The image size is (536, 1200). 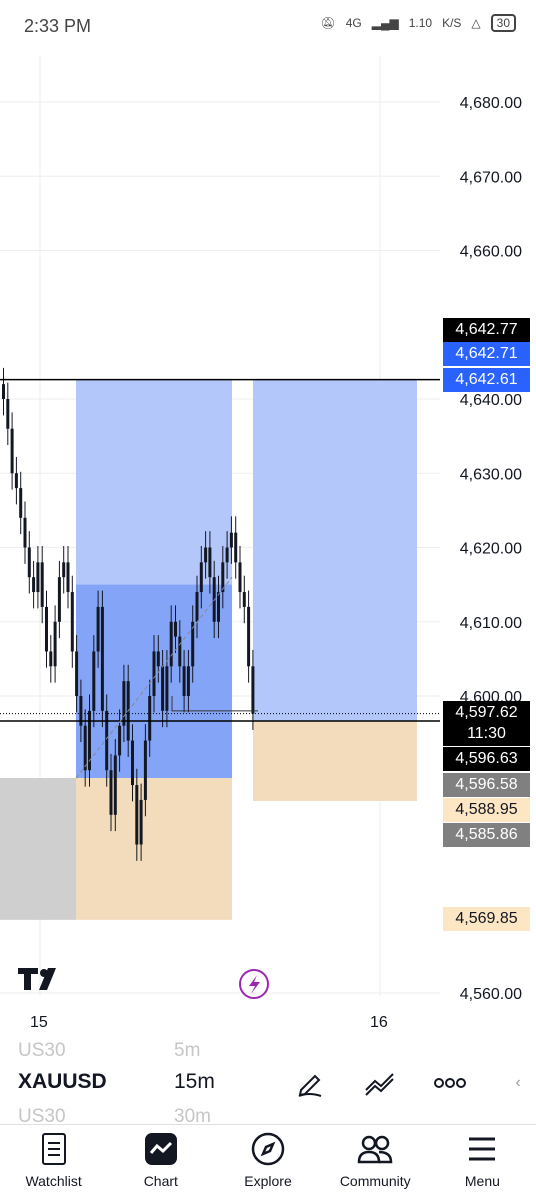 What do you see at coordinates (491, 549) in the screenshot?
I see `y-tick-label: 4,620.00` at bounding box center [491, 549].